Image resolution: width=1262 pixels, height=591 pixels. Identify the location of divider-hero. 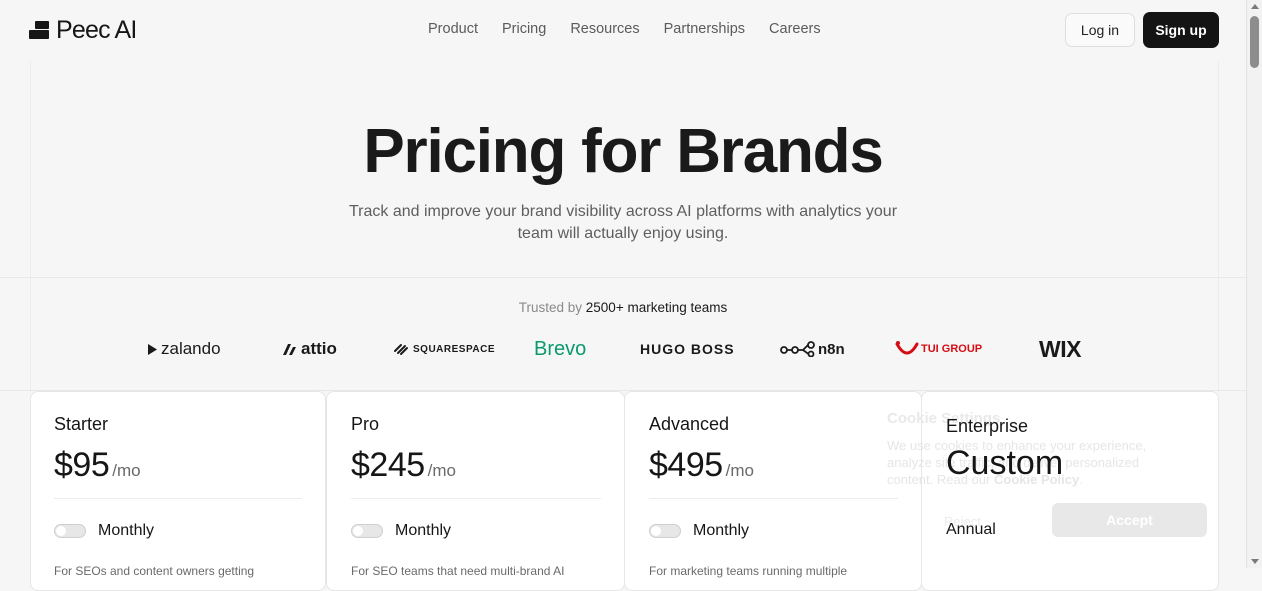
(623, 277).